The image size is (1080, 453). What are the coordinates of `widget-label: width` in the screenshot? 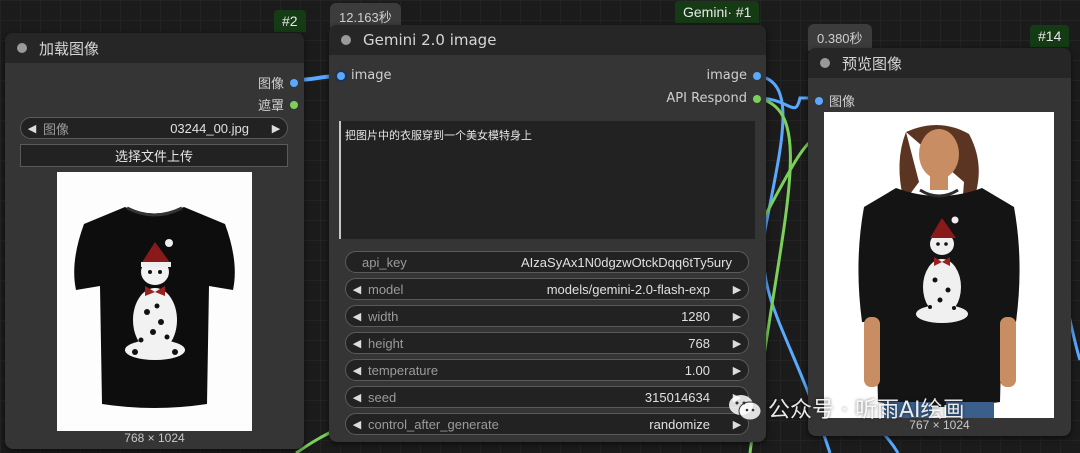 It's located at (383, 316).